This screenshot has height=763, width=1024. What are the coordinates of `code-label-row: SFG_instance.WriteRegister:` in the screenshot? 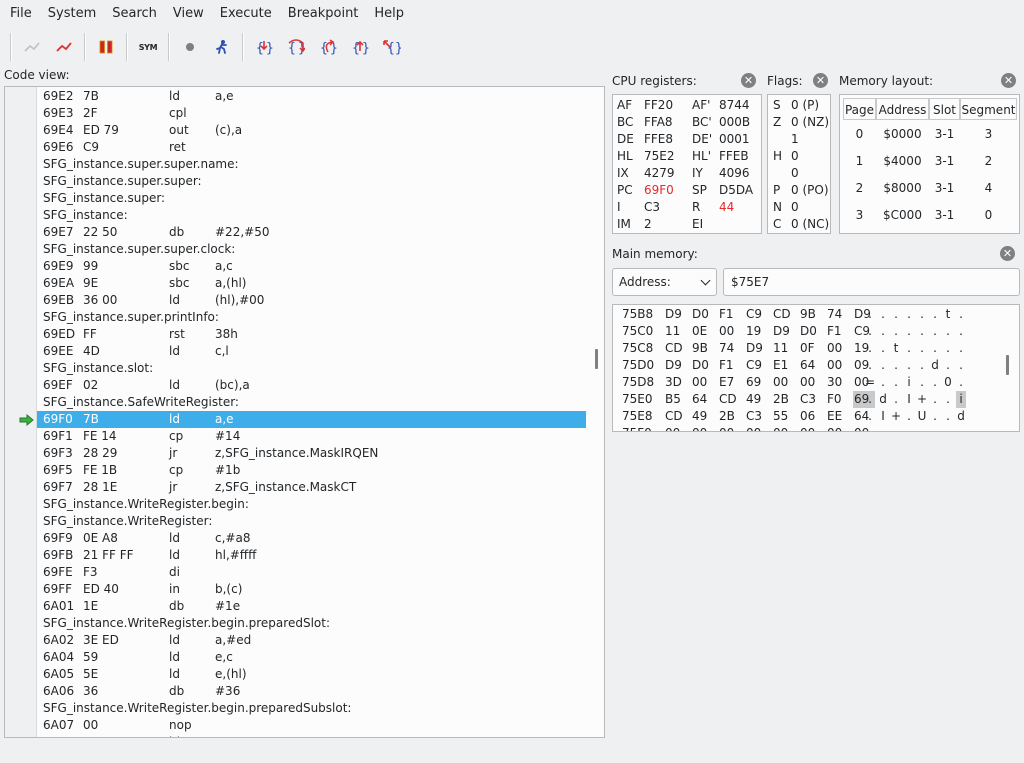 It's located at (311, 521).